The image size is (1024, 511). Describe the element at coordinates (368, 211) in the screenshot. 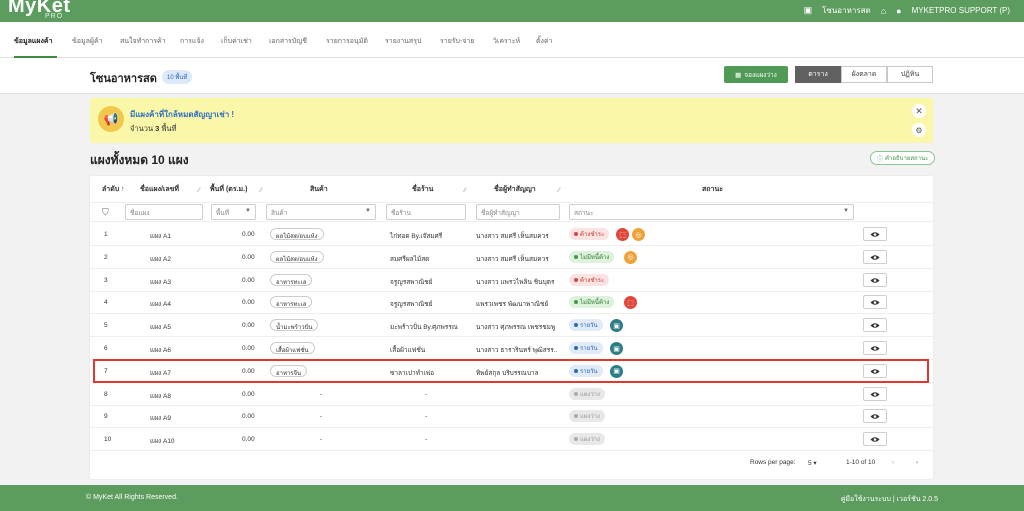

I see `chevron-down-icon: ▼` at that location.